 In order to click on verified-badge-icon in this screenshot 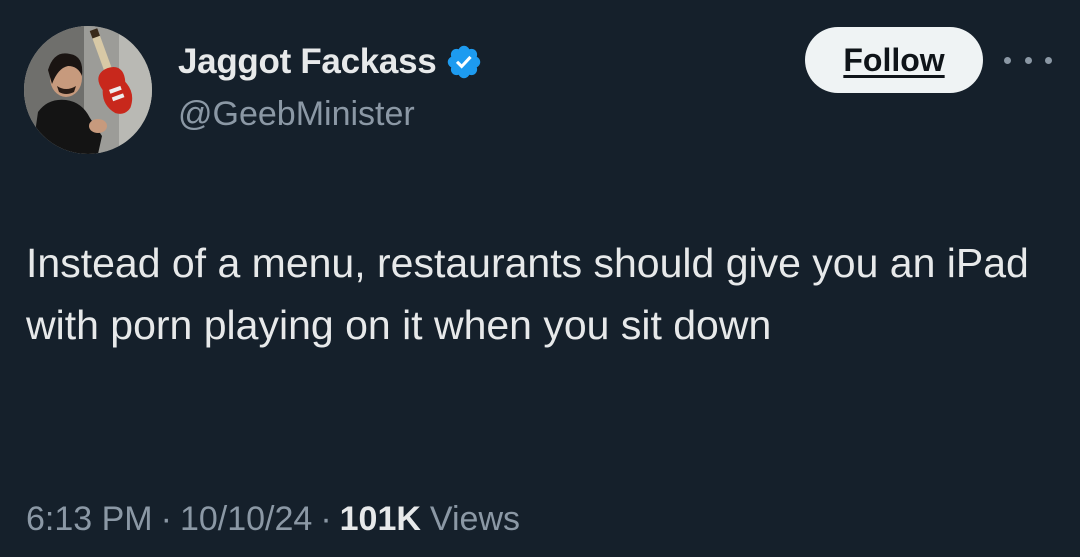, I will do `click(464, 62)`.